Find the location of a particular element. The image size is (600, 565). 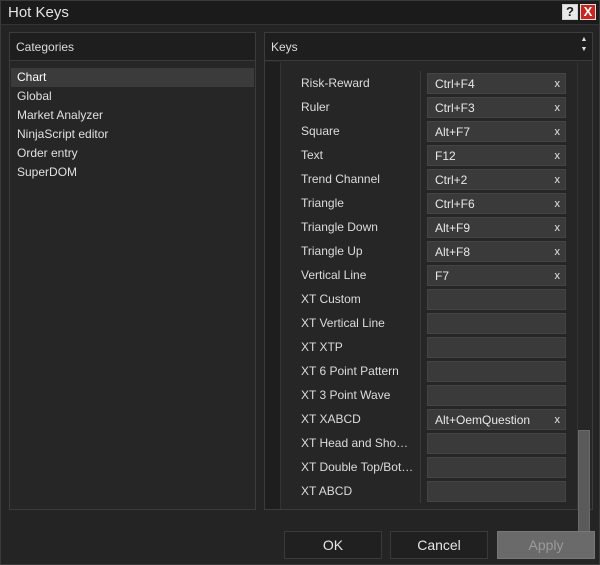

hotkey-field: Ctrl+2 x is located at coordinates (496, 179).